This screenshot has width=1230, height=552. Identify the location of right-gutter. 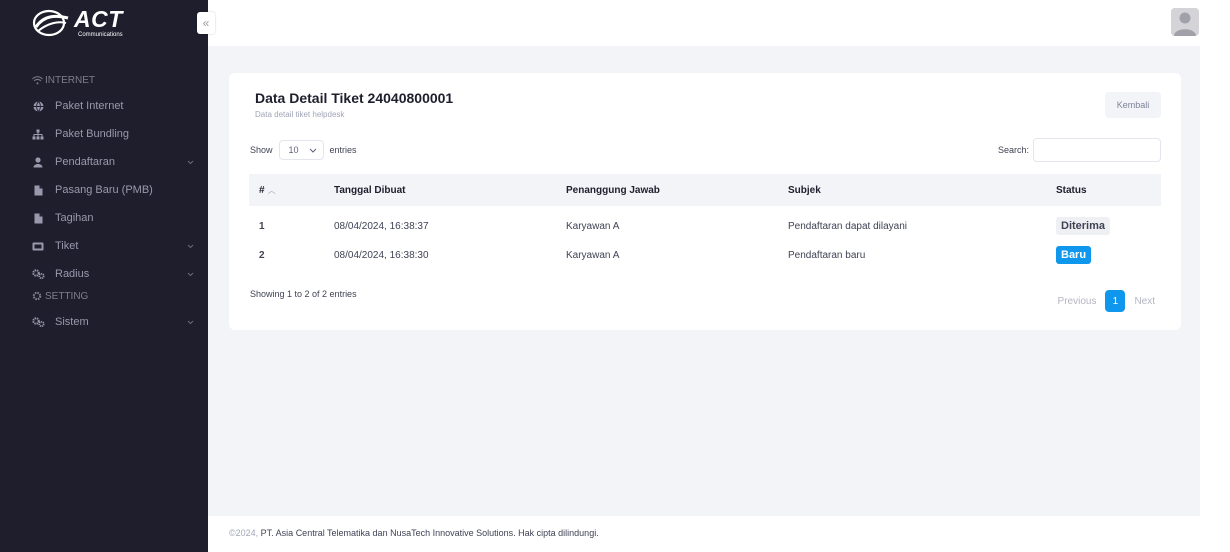
(1215, 299).